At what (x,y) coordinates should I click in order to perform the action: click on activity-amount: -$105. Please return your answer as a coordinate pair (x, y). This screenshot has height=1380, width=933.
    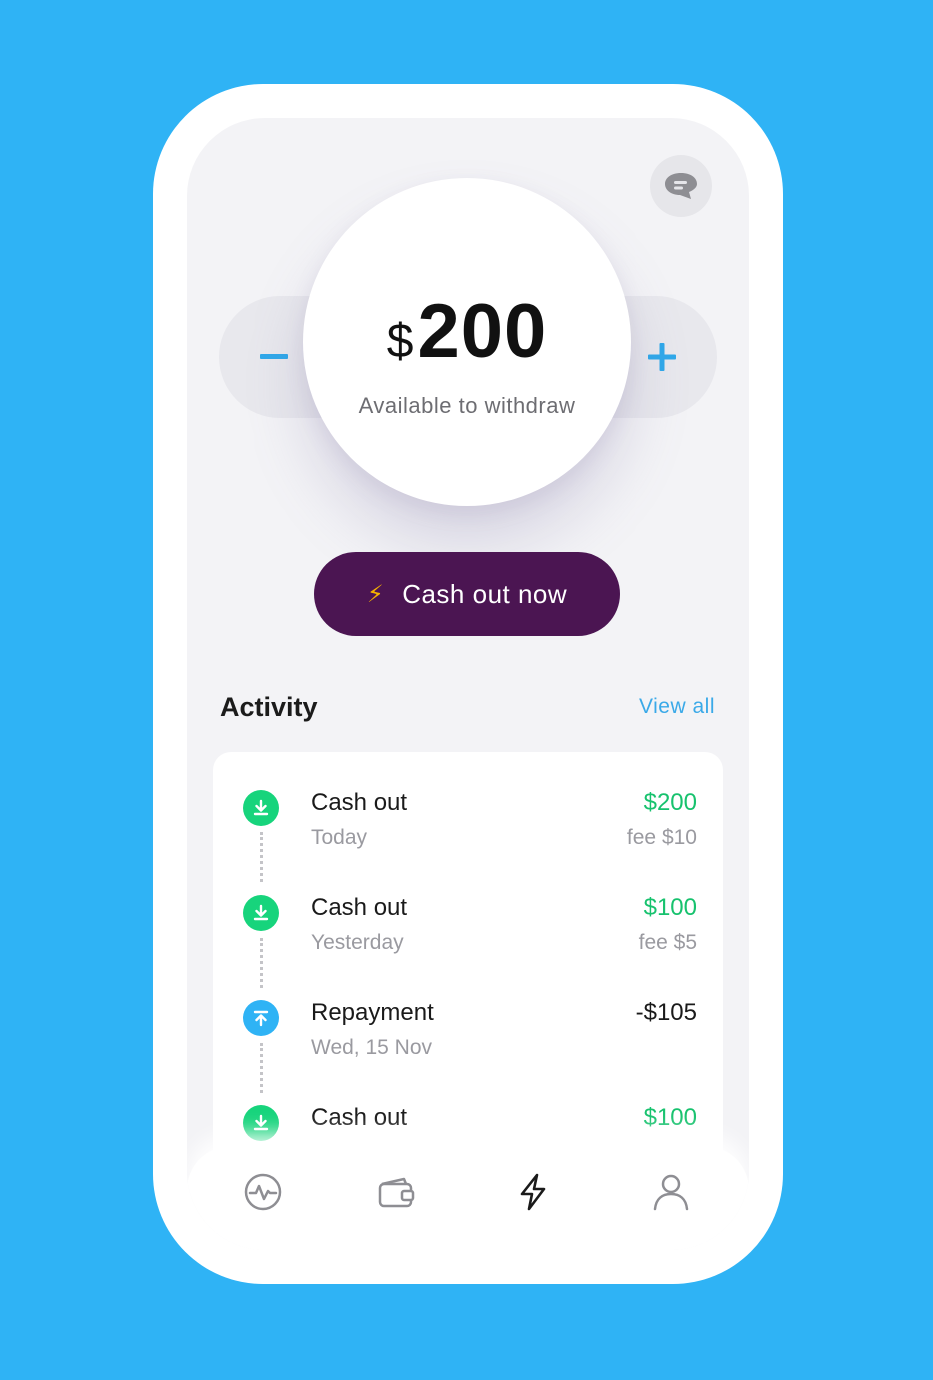
    Looking at the image, I should click on (666, 1012).